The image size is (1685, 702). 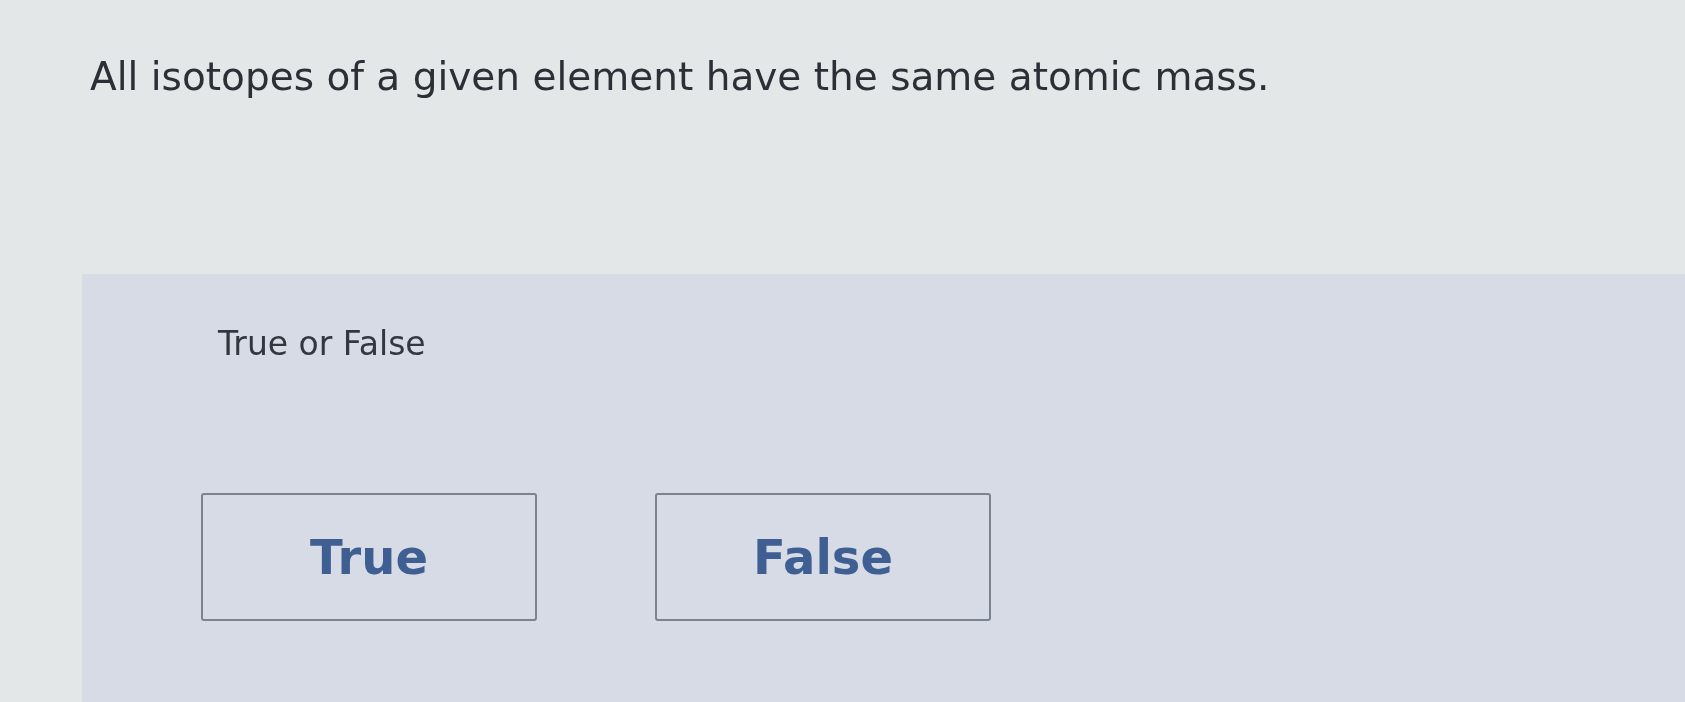 I want to click on answer-option-button: False, so click(x=823, y=557).